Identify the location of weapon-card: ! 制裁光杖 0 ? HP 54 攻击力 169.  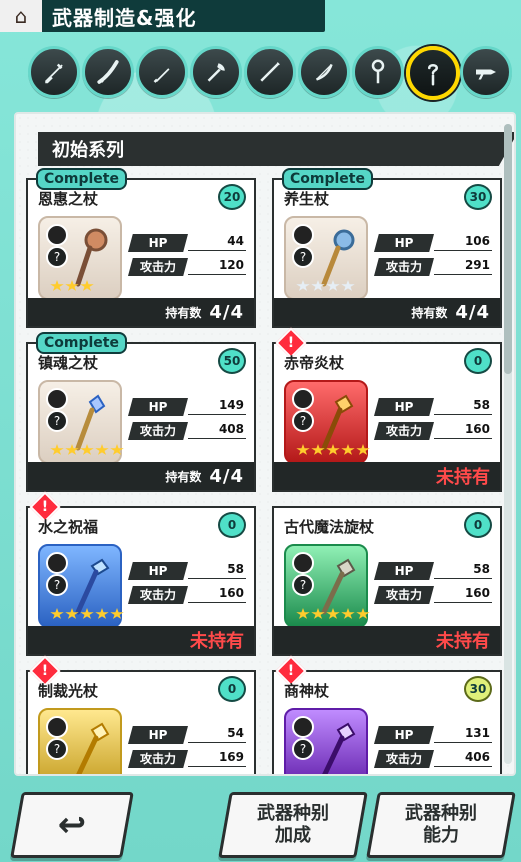
(141, 714).